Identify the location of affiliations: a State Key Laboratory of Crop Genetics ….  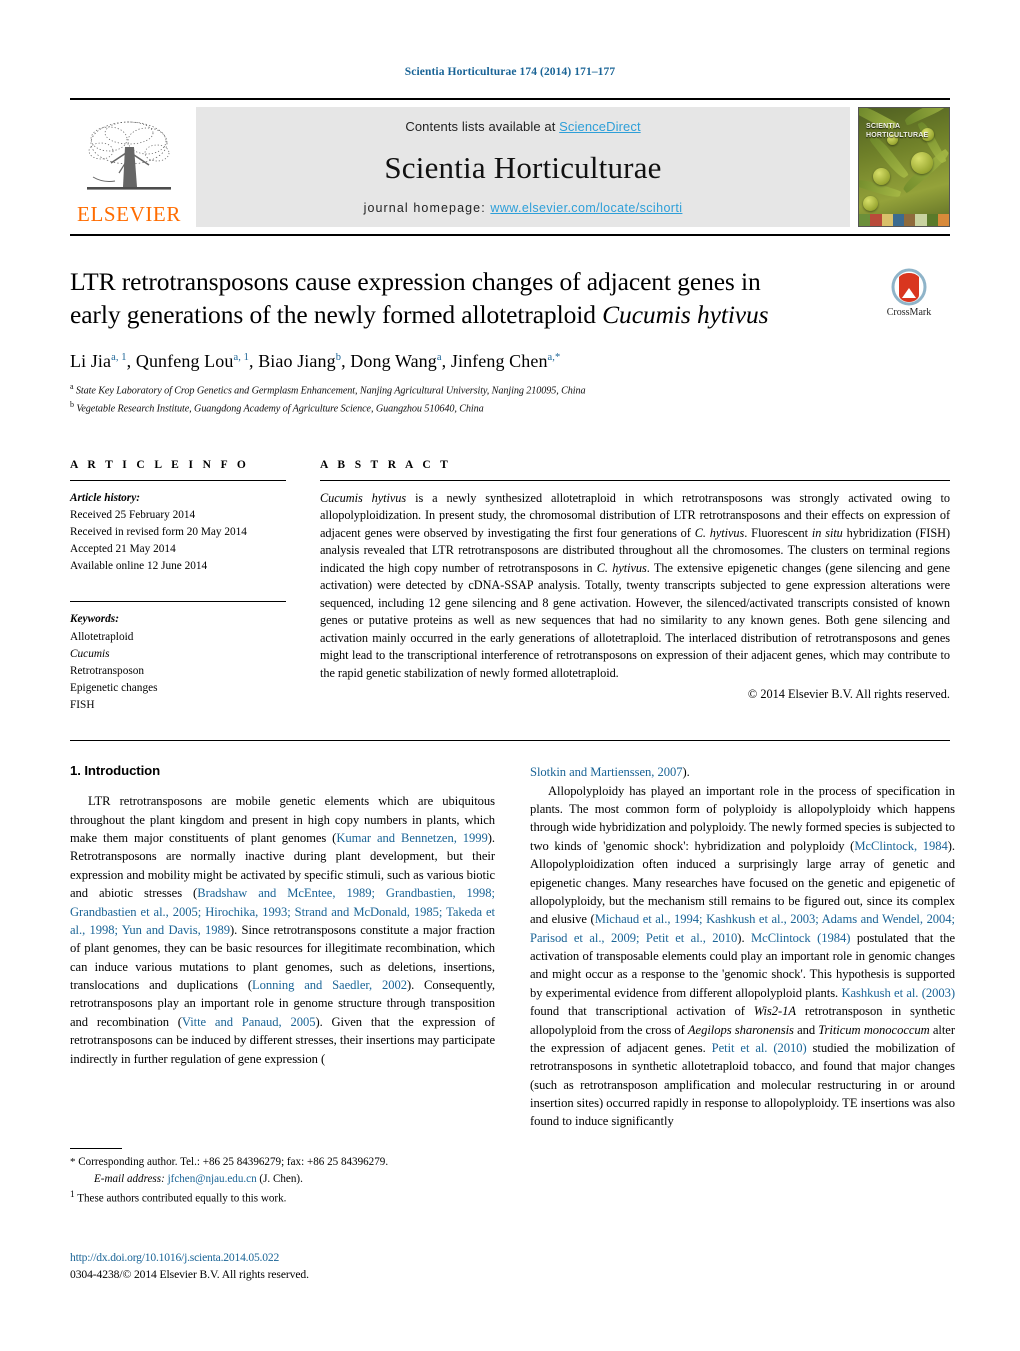
(510, 398).